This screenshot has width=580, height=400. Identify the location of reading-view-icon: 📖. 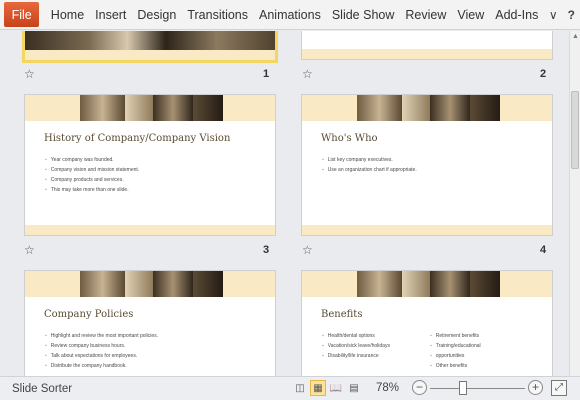
(336, 388).